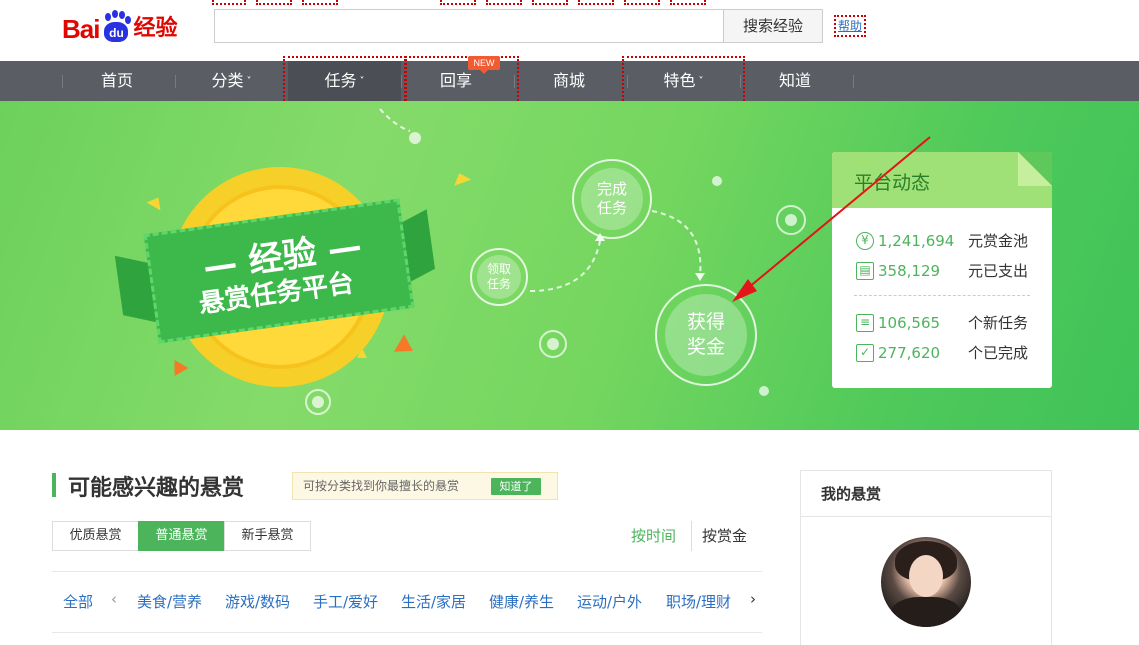 The width and height of the screenshot is (1139, 645). Describe the element at coordinates (433, 601) in the screenshot. I see `category-item: 生活/家居` at that location.